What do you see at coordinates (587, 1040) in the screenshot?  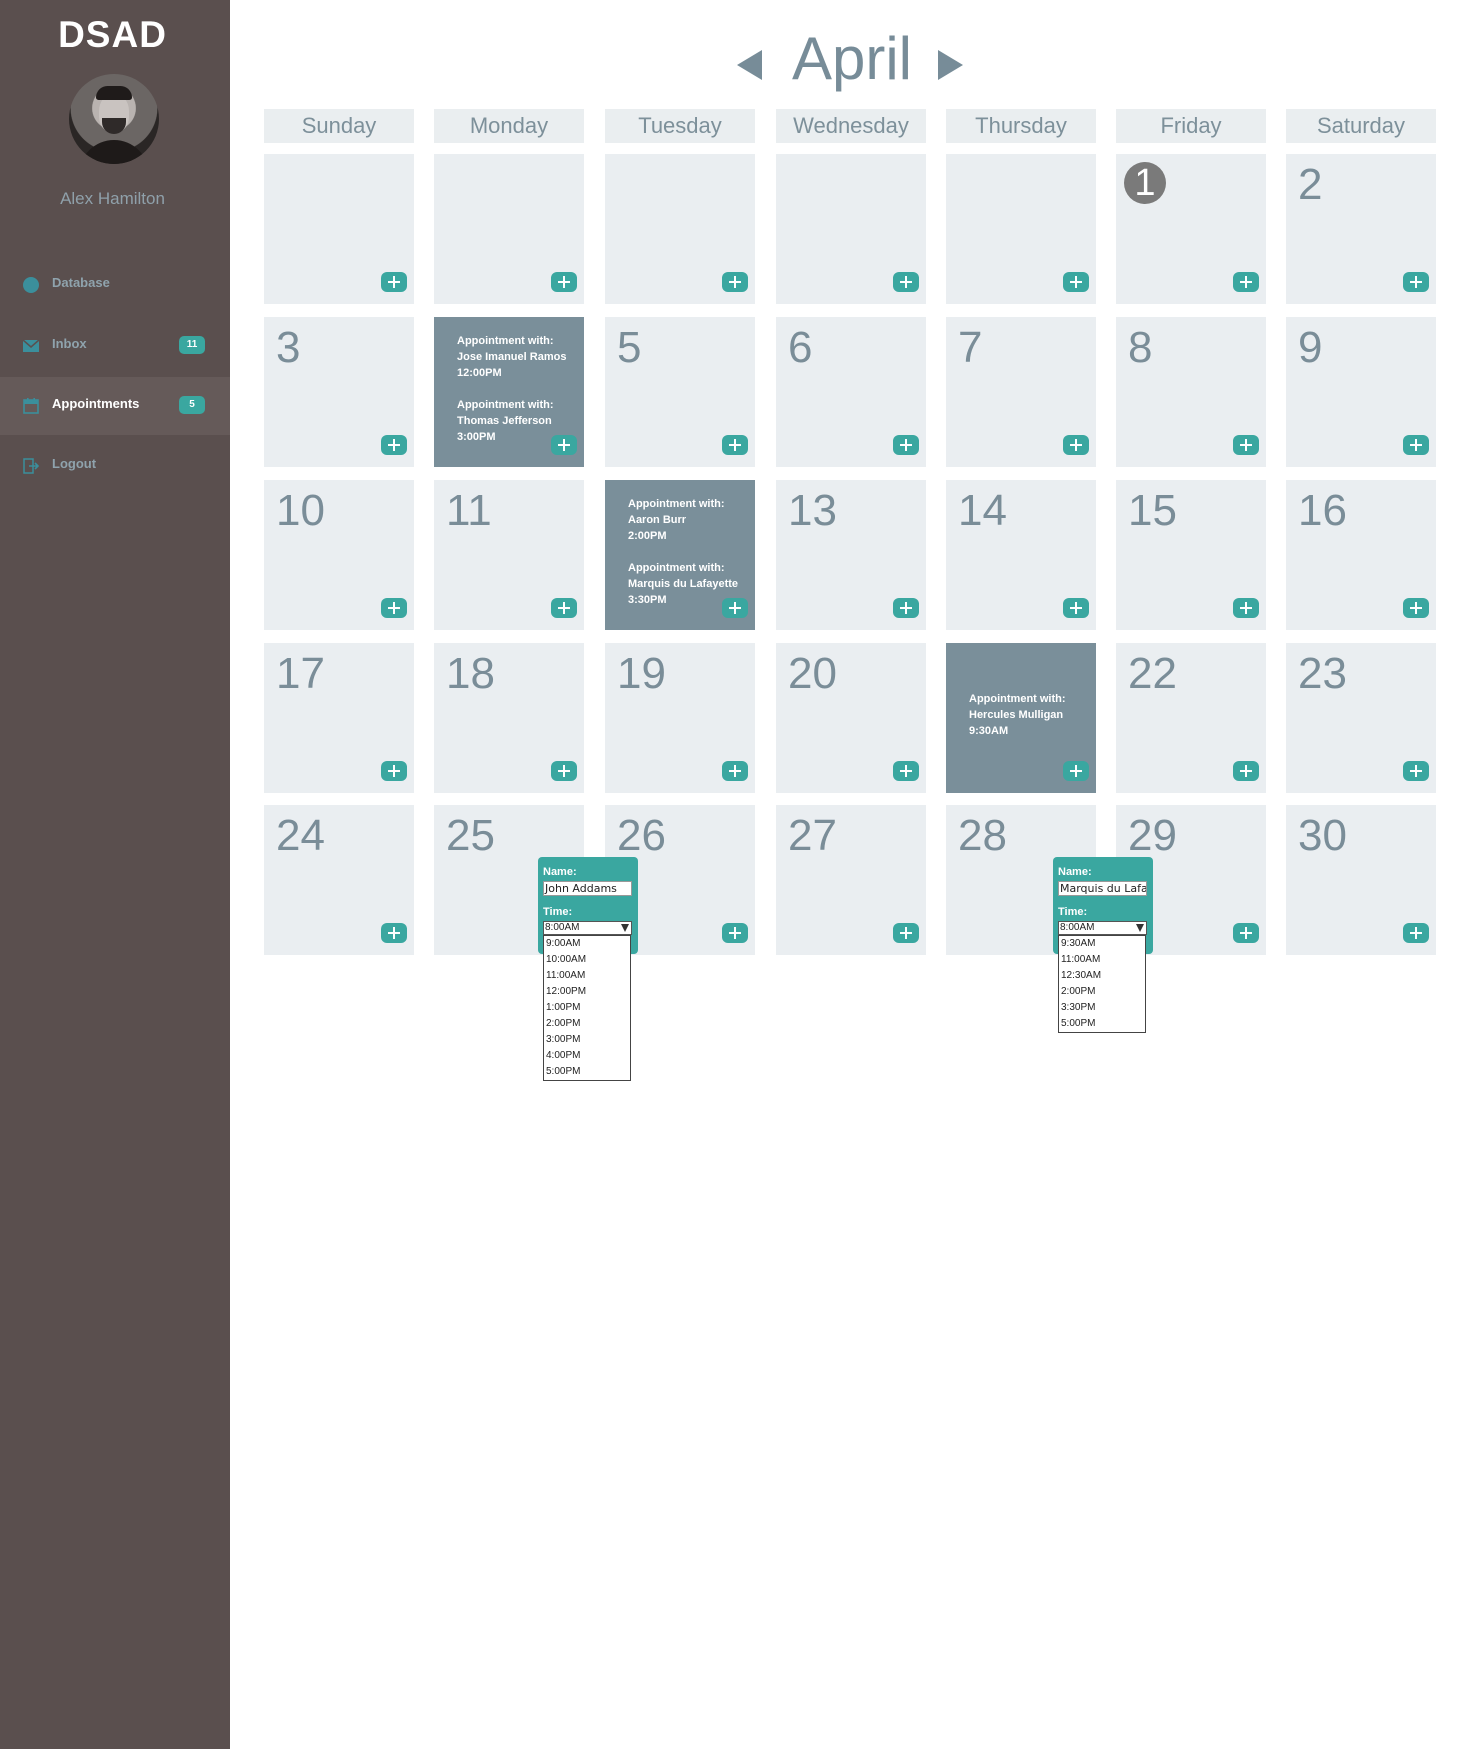 I see `time-option: 3:00PM` at bounding box center [587, 1040].